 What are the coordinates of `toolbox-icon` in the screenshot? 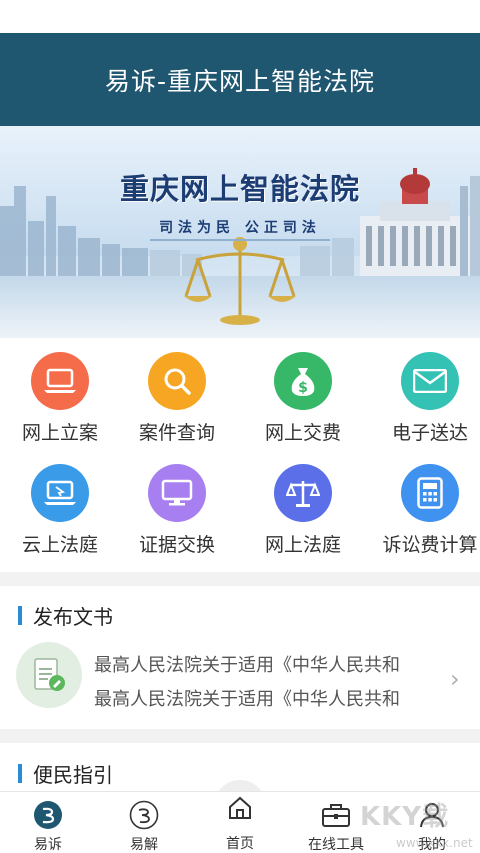 It's located at (336, 814).